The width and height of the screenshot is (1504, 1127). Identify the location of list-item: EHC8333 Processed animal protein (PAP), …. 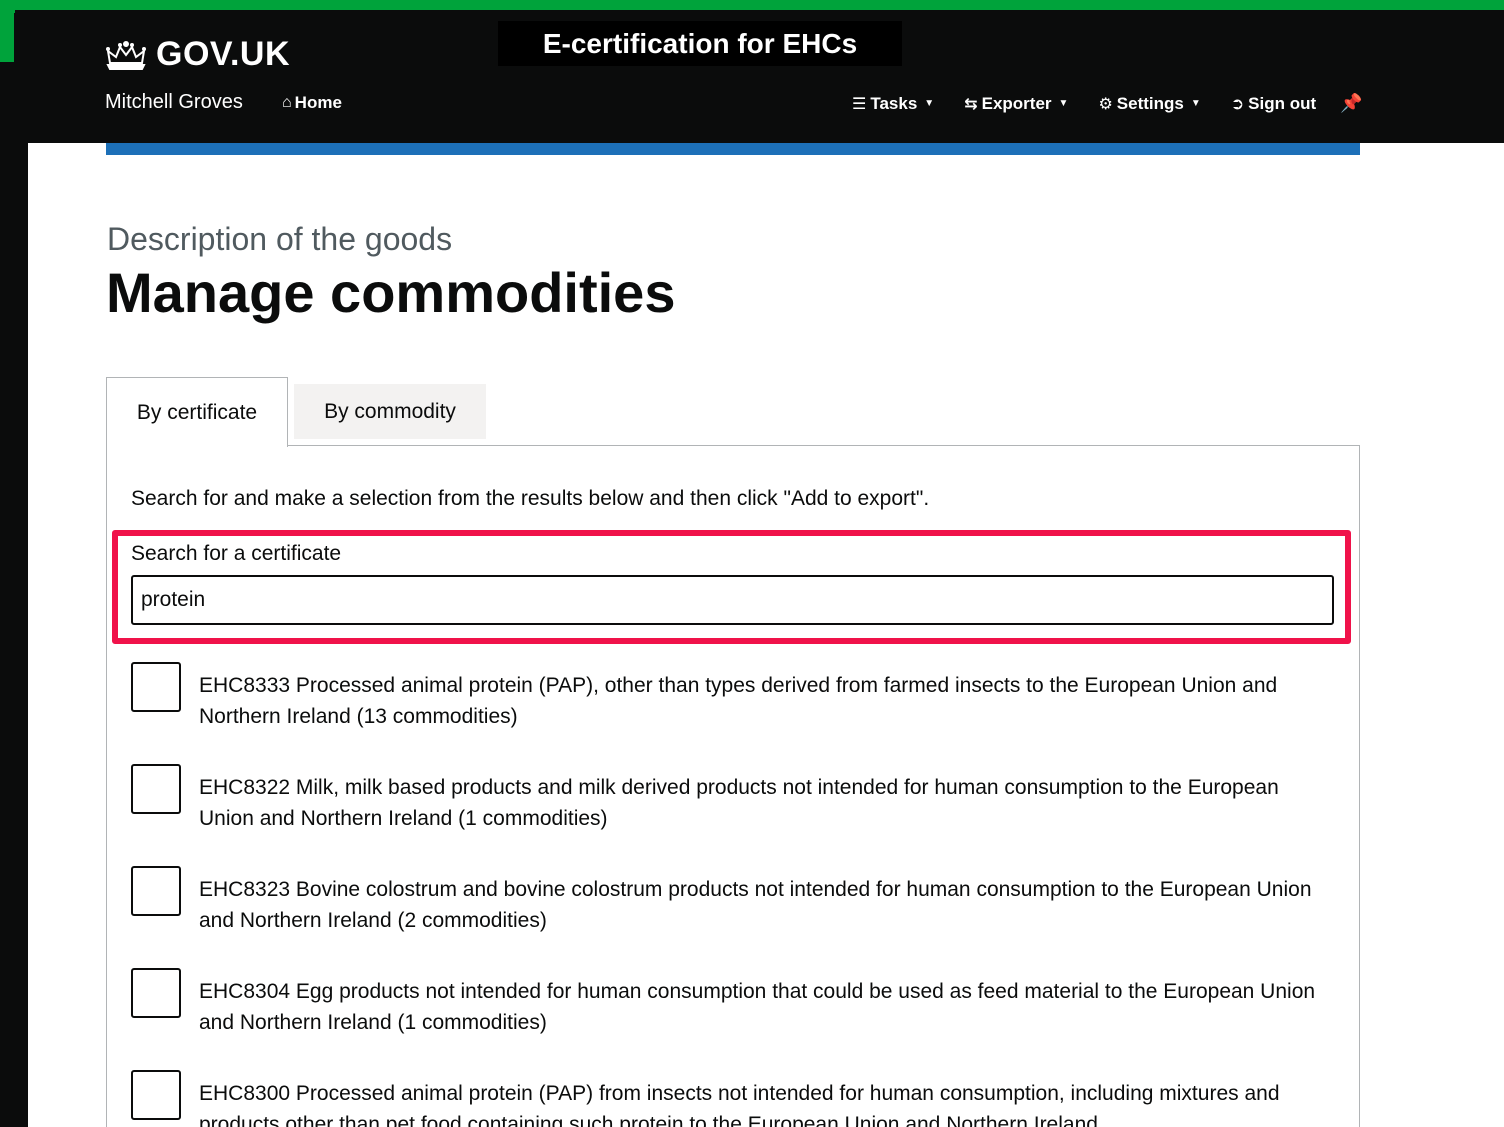
(731, 711).